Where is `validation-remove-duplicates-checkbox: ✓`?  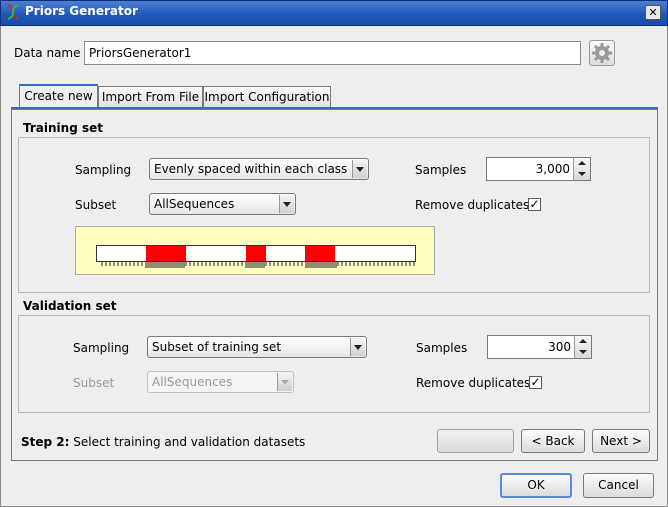 validation-remove-duplicates-checkbox: ✓ is located at coordinates (535, 382).